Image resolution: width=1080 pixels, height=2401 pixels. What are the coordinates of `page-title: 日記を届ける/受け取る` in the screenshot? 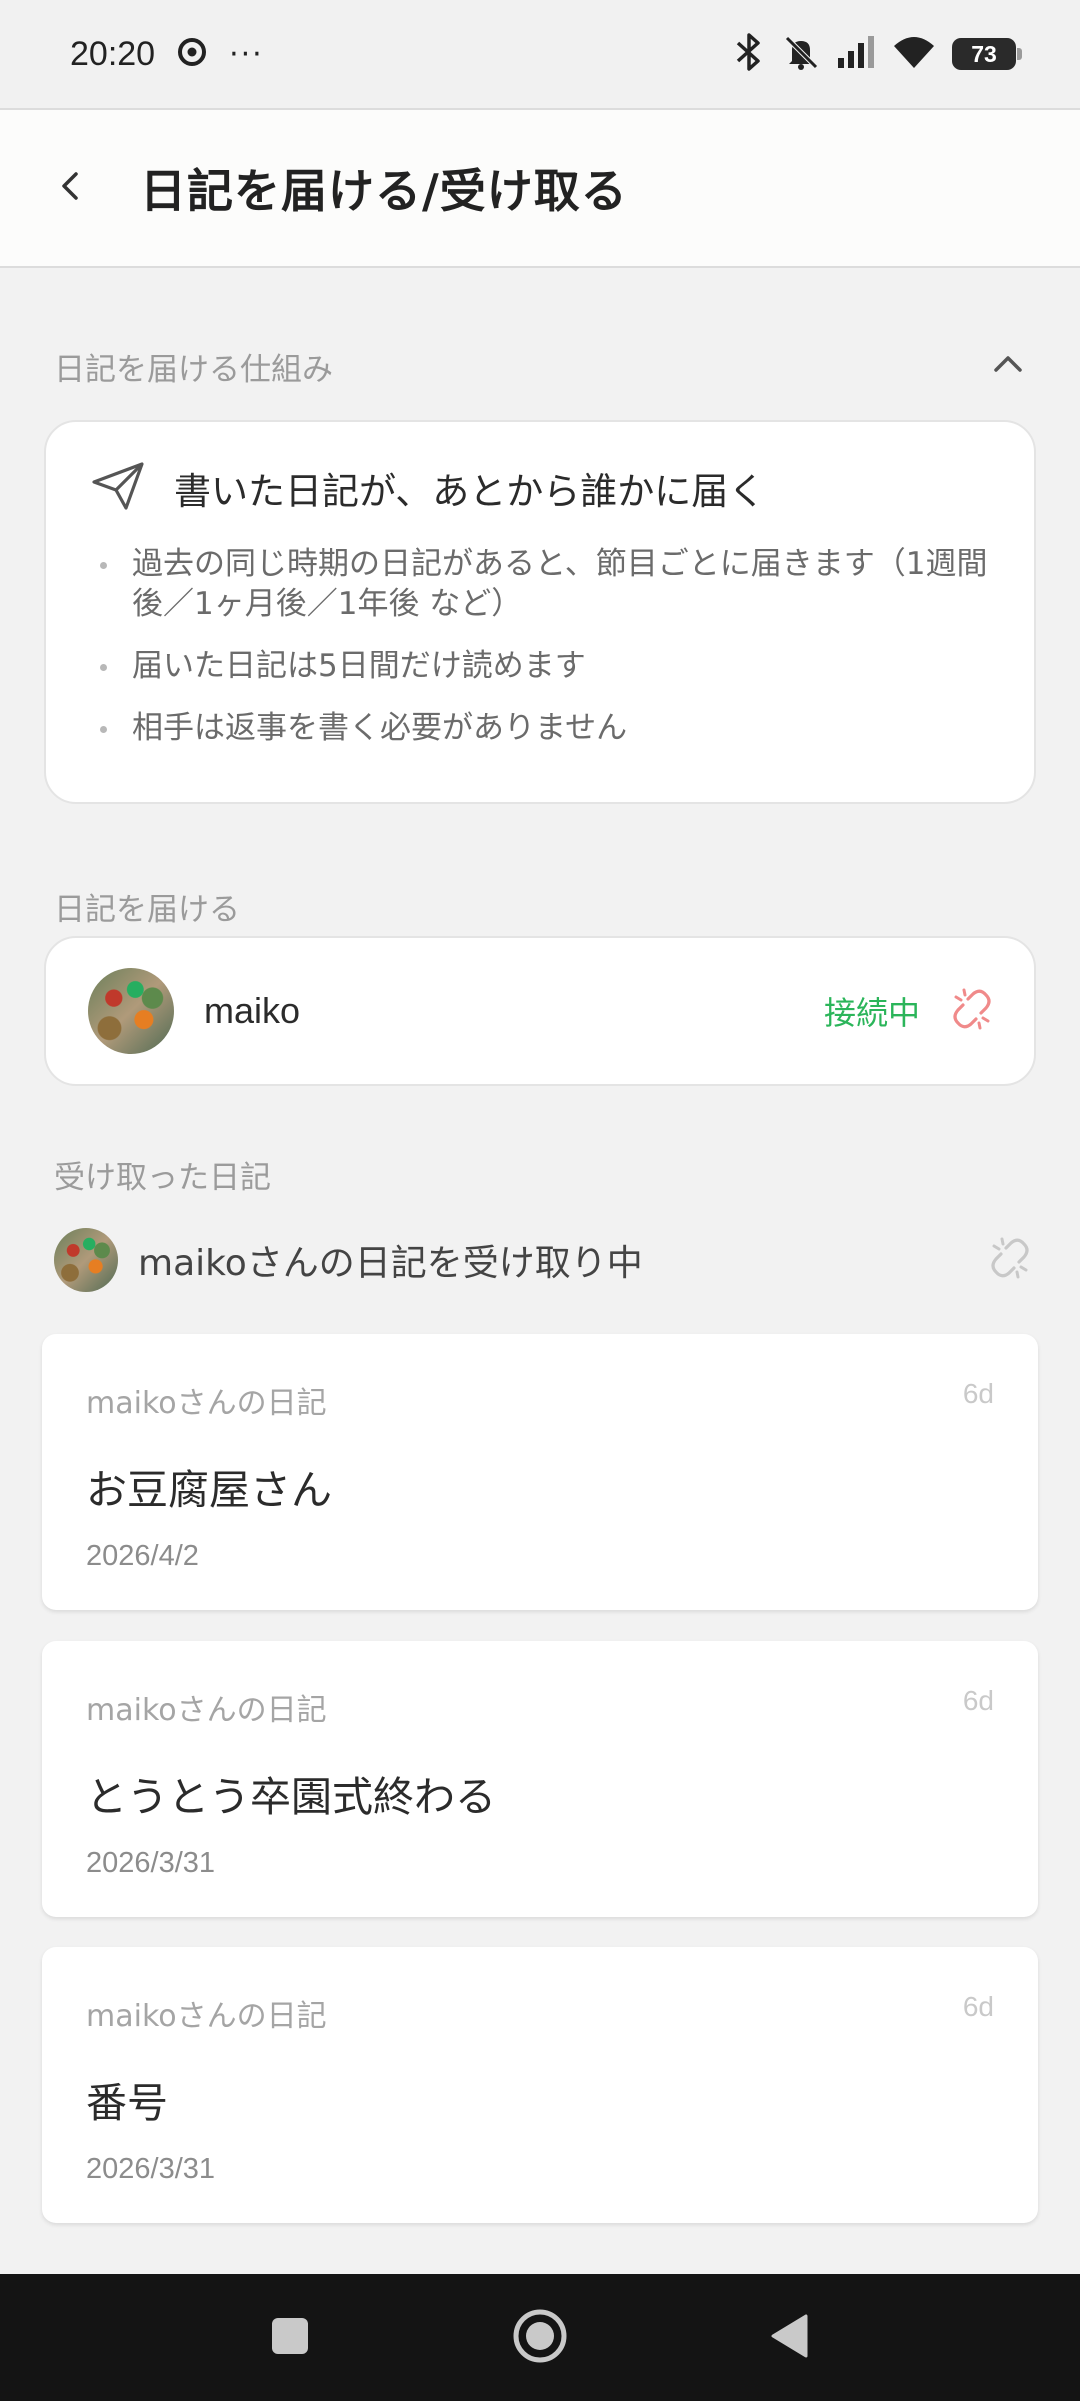 It's located at (384, 191).